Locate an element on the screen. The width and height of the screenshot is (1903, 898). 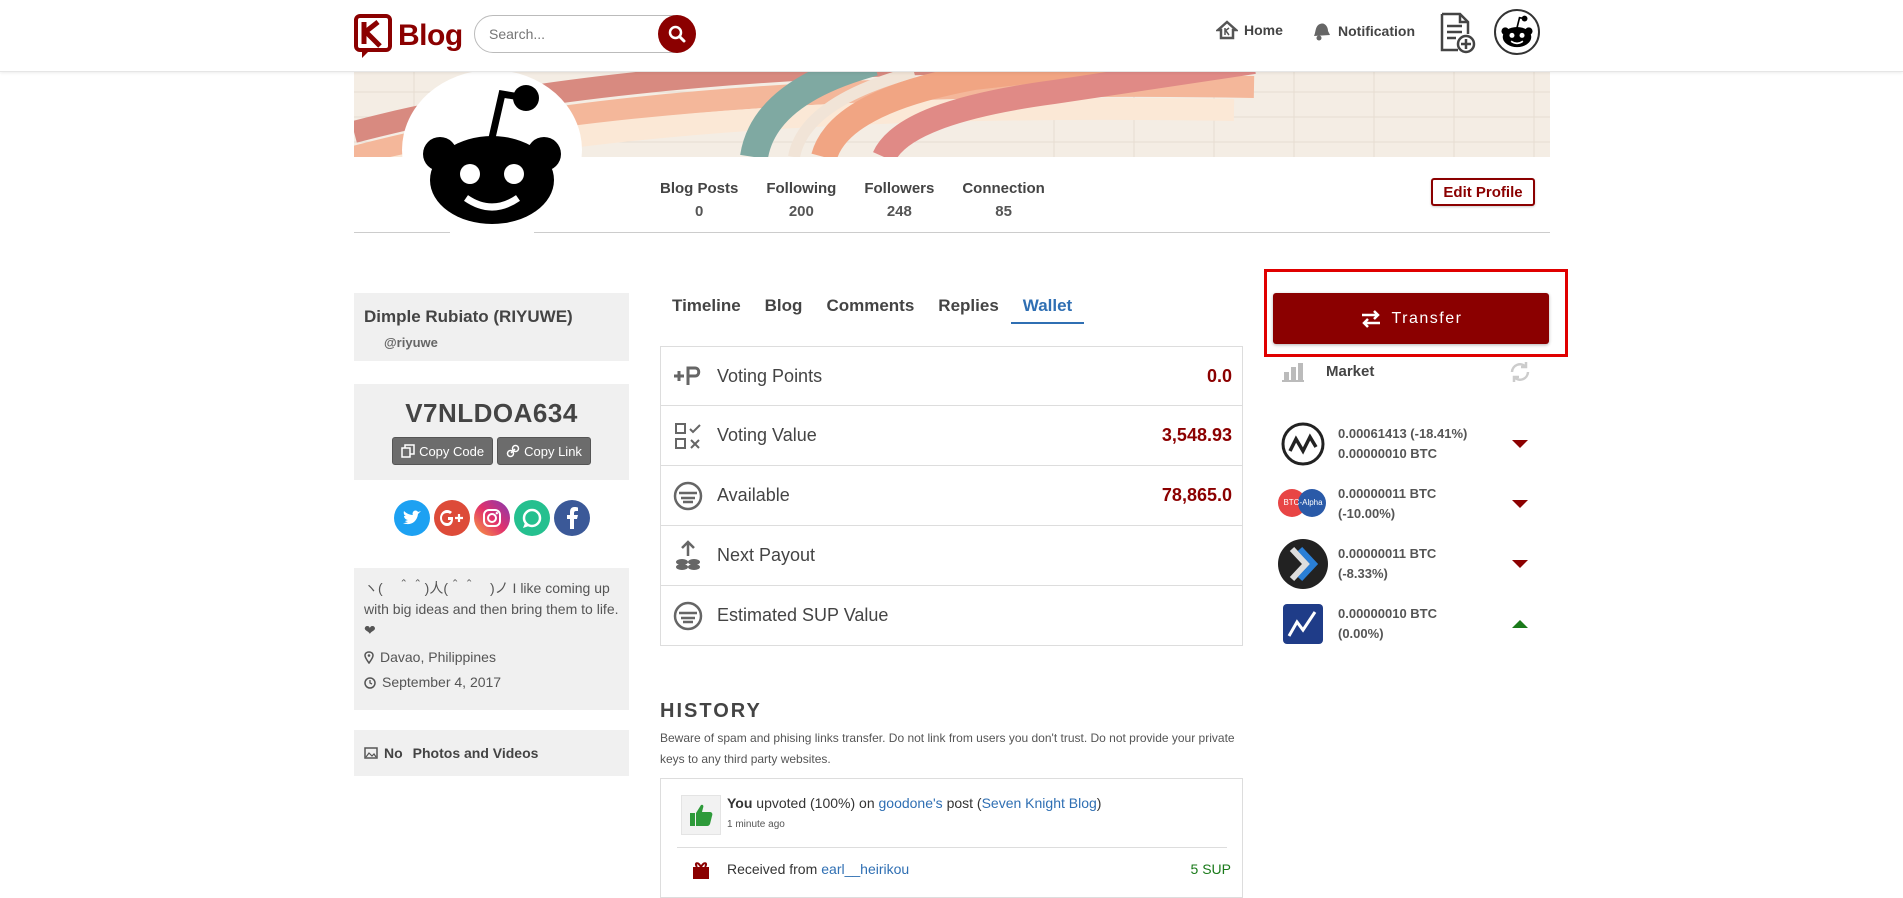
wallet-row-estimated-sup: Estimated SUP Value is located at coordinates (951, 616).